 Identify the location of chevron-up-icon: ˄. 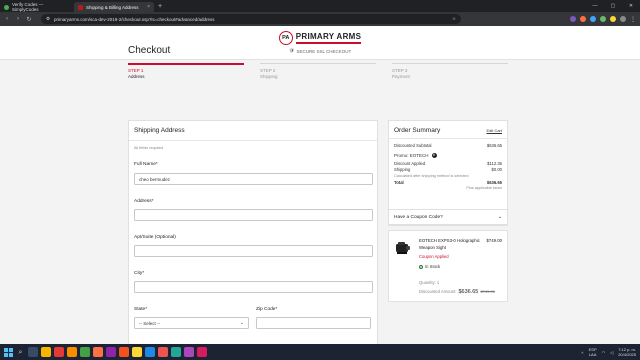
(582, 352).